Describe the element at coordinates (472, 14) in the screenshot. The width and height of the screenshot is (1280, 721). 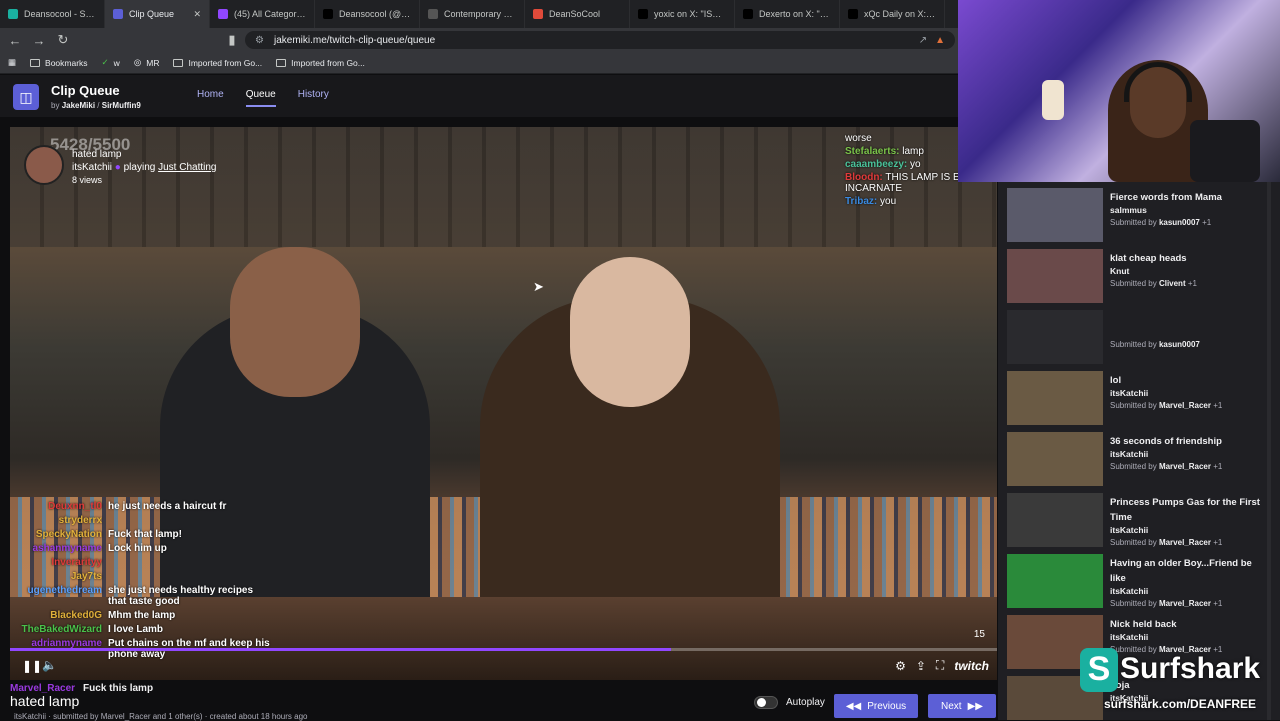
I see `browser-tab: Contemporary Men` at that location.